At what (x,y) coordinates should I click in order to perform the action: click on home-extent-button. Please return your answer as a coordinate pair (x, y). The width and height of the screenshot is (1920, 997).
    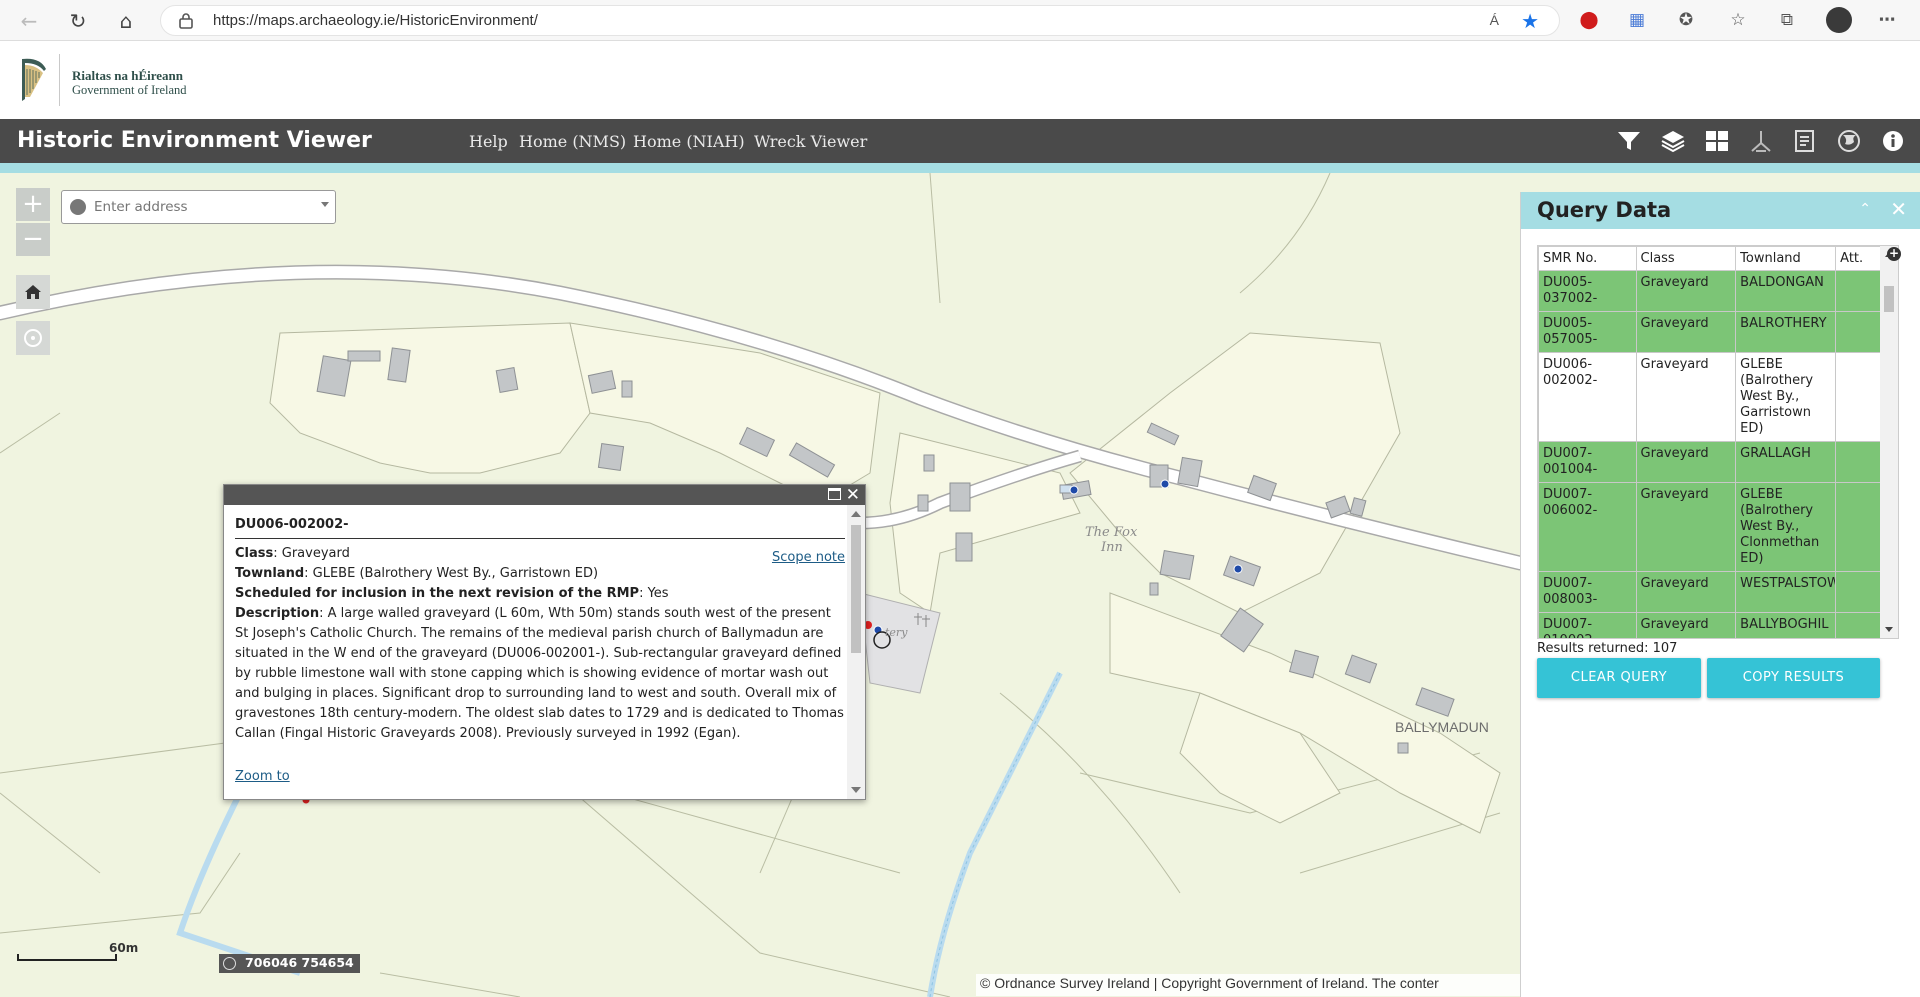
    Looking at the image, I should click on (33, 292).